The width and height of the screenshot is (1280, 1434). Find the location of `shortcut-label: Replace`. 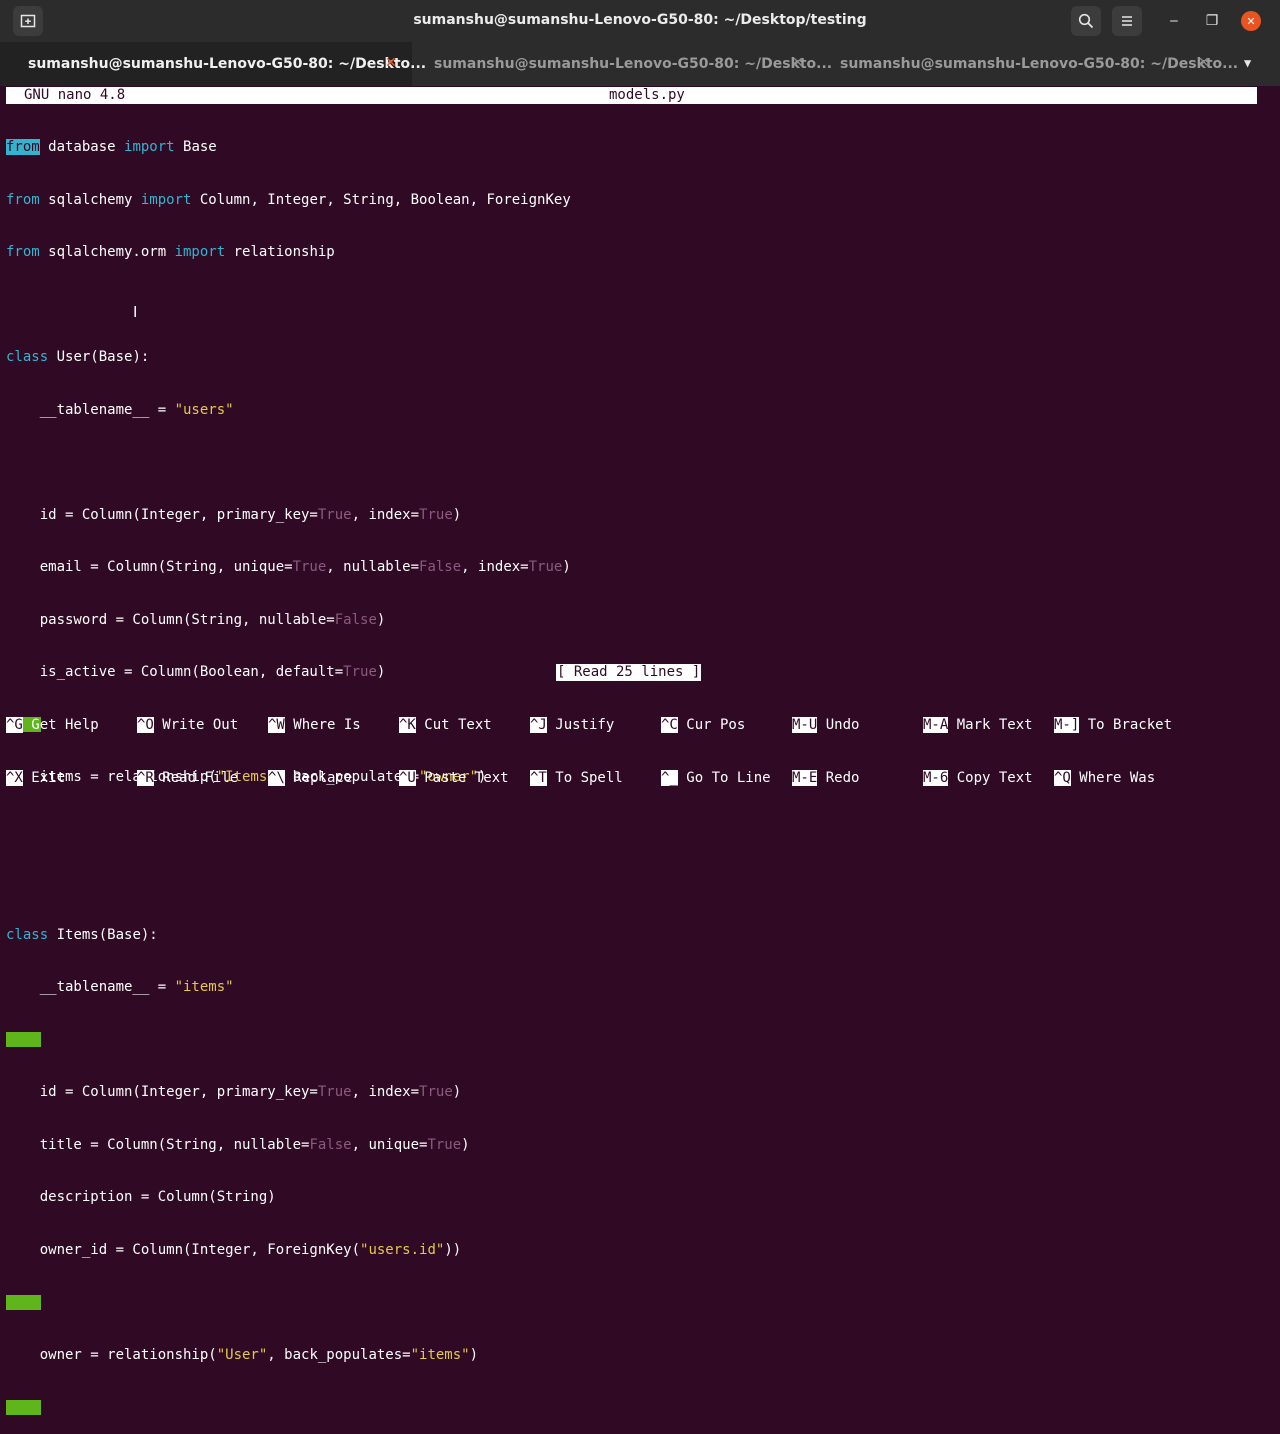

shortcut-label: Replace is located at coordinates (318, 777).